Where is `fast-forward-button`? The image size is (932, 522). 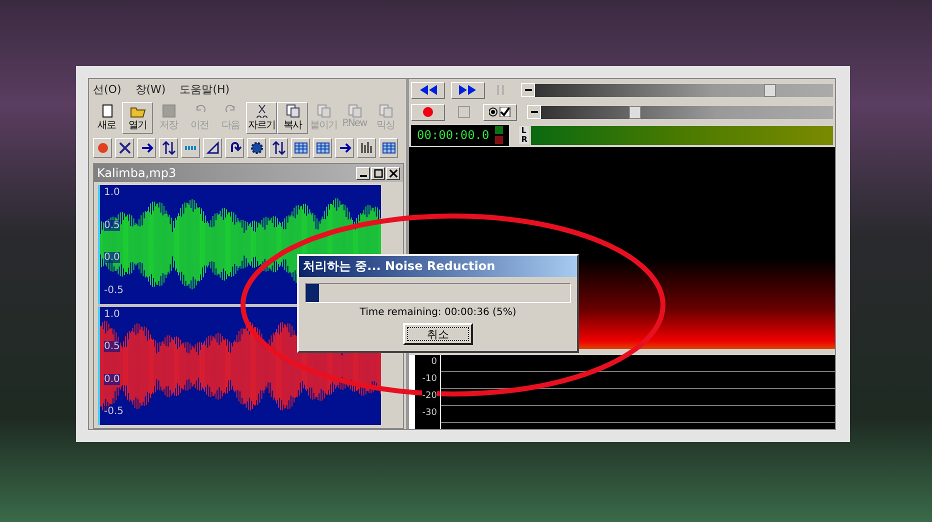
fast-forward-button is located at coordinates (468, 90).